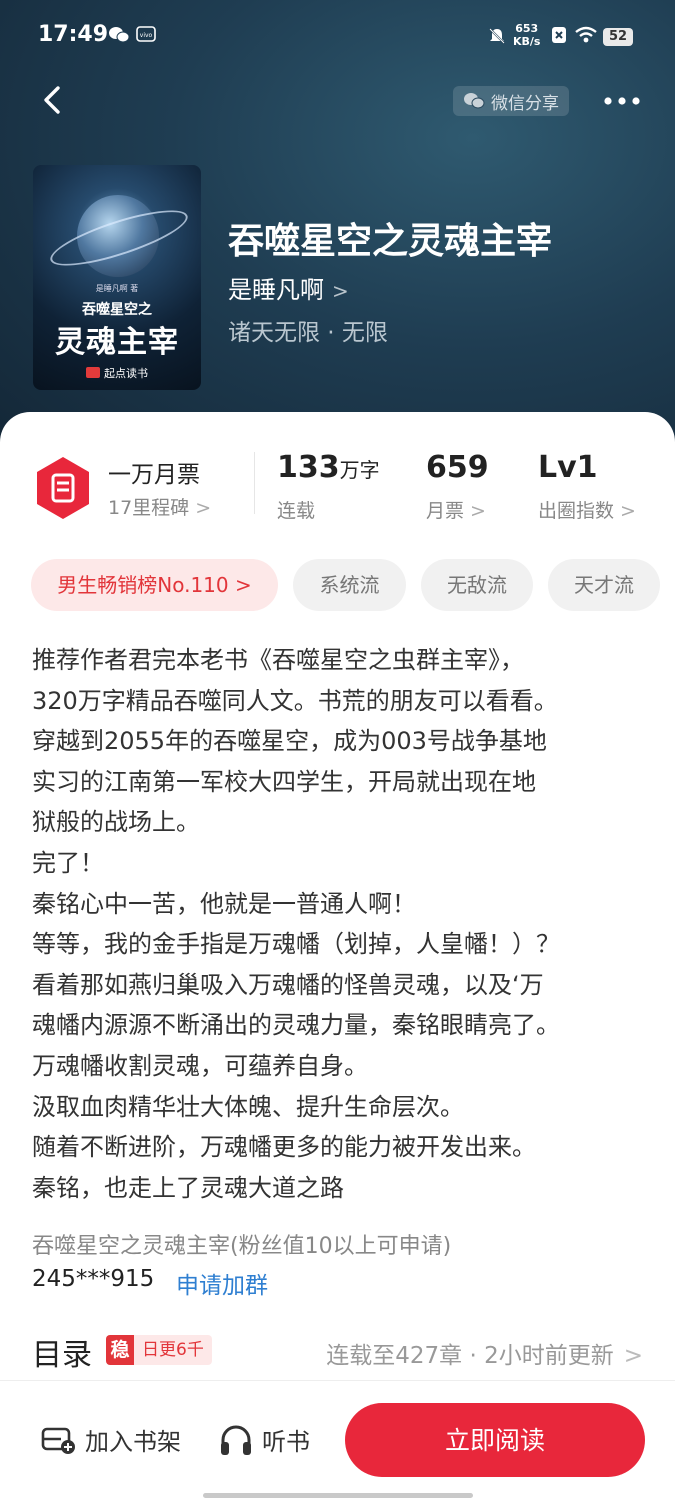  What do you see at coordinates (222, 1283) in the screenshot?
I see `join-group-link: 申请加群` at bounding box center [222, 1283].